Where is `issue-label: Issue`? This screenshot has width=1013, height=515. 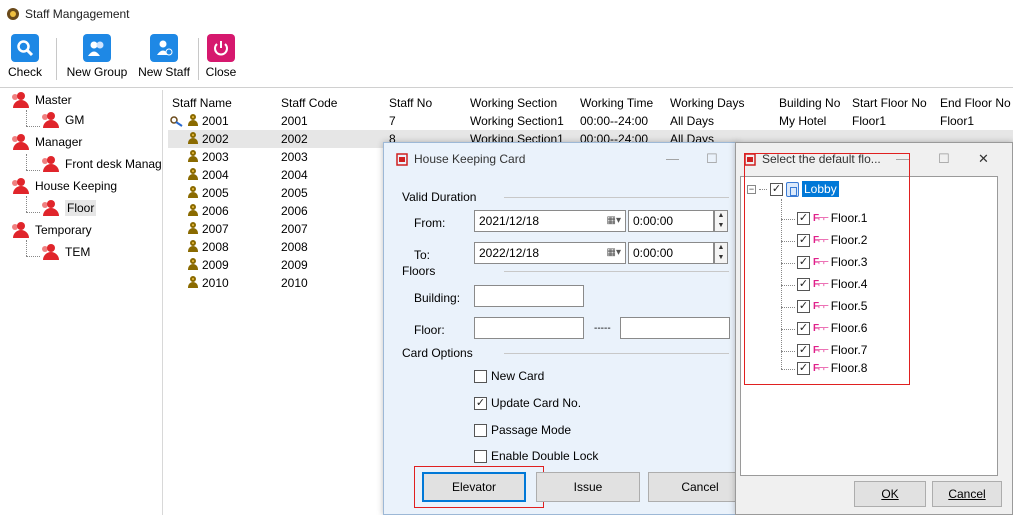 issue-label: Issue is located at coordinates (588, 487).